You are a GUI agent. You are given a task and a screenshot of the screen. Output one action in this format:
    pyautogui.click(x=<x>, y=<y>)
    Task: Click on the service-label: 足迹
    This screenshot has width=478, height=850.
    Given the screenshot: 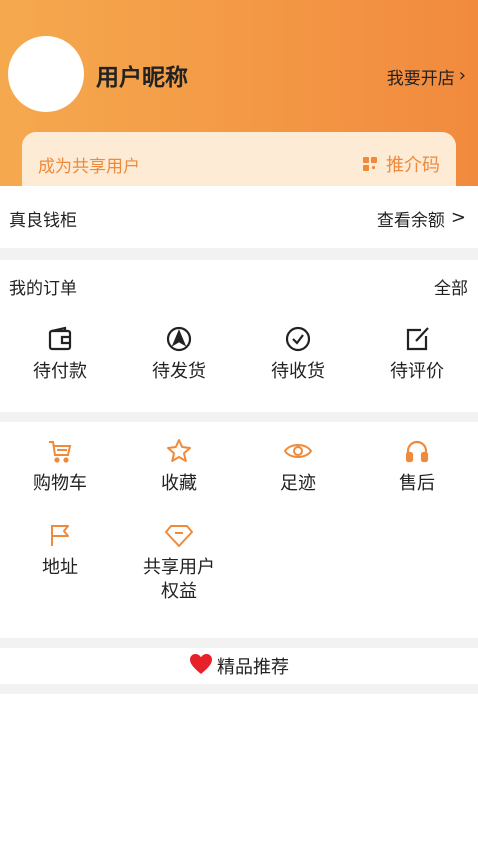 What is the action you would take?
    pyautogui.click(x=298, y=483)
    